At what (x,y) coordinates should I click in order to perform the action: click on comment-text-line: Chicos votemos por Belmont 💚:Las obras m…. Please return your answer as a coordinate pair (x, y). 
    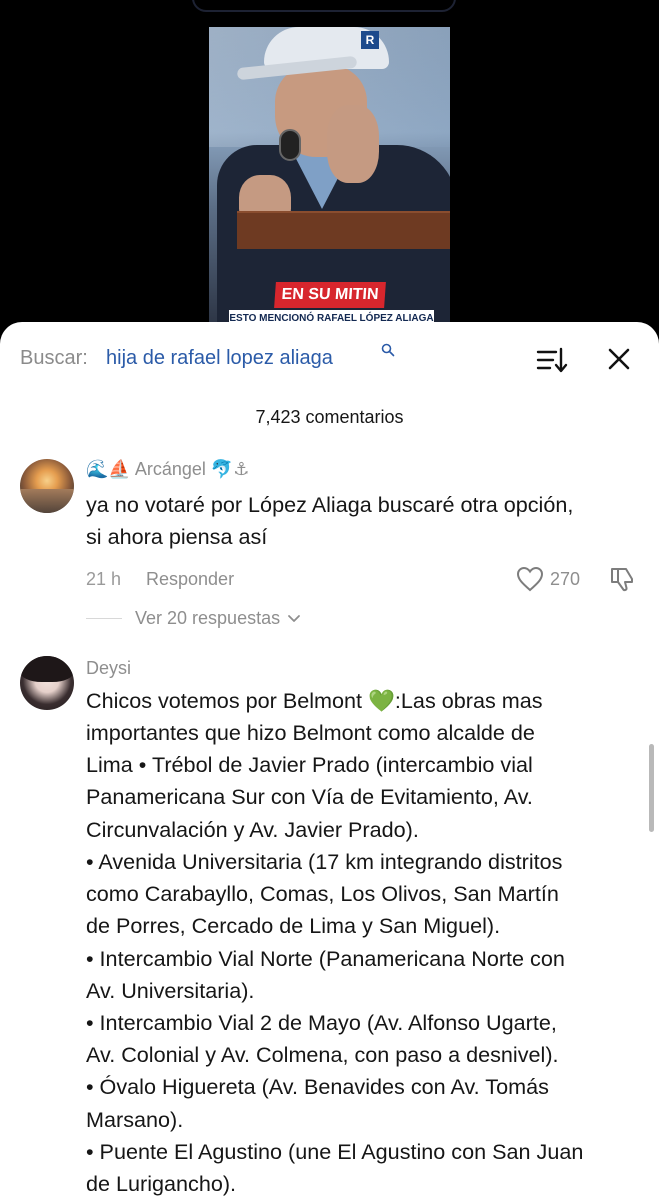
    Looking at the image, I should click on (314, 700).